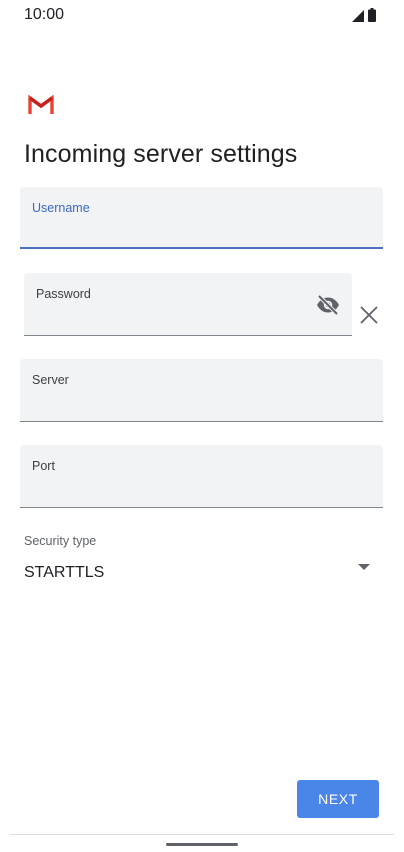 This screenshot has width=404, height=852. What do you see at coordinates (44, 14) in the screenshot?
I see `status-time: 10:00` at bounding box center [44, 14].